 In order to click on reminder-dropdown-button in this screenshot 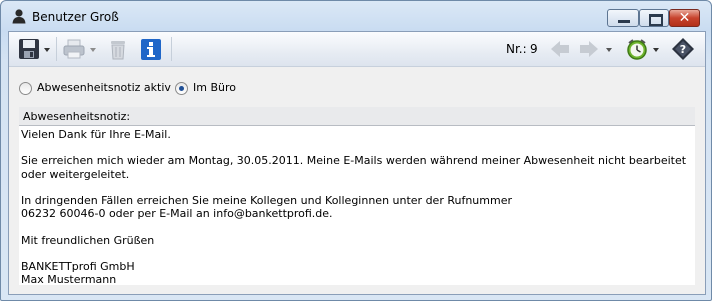, I will do `click(656, 49)`.